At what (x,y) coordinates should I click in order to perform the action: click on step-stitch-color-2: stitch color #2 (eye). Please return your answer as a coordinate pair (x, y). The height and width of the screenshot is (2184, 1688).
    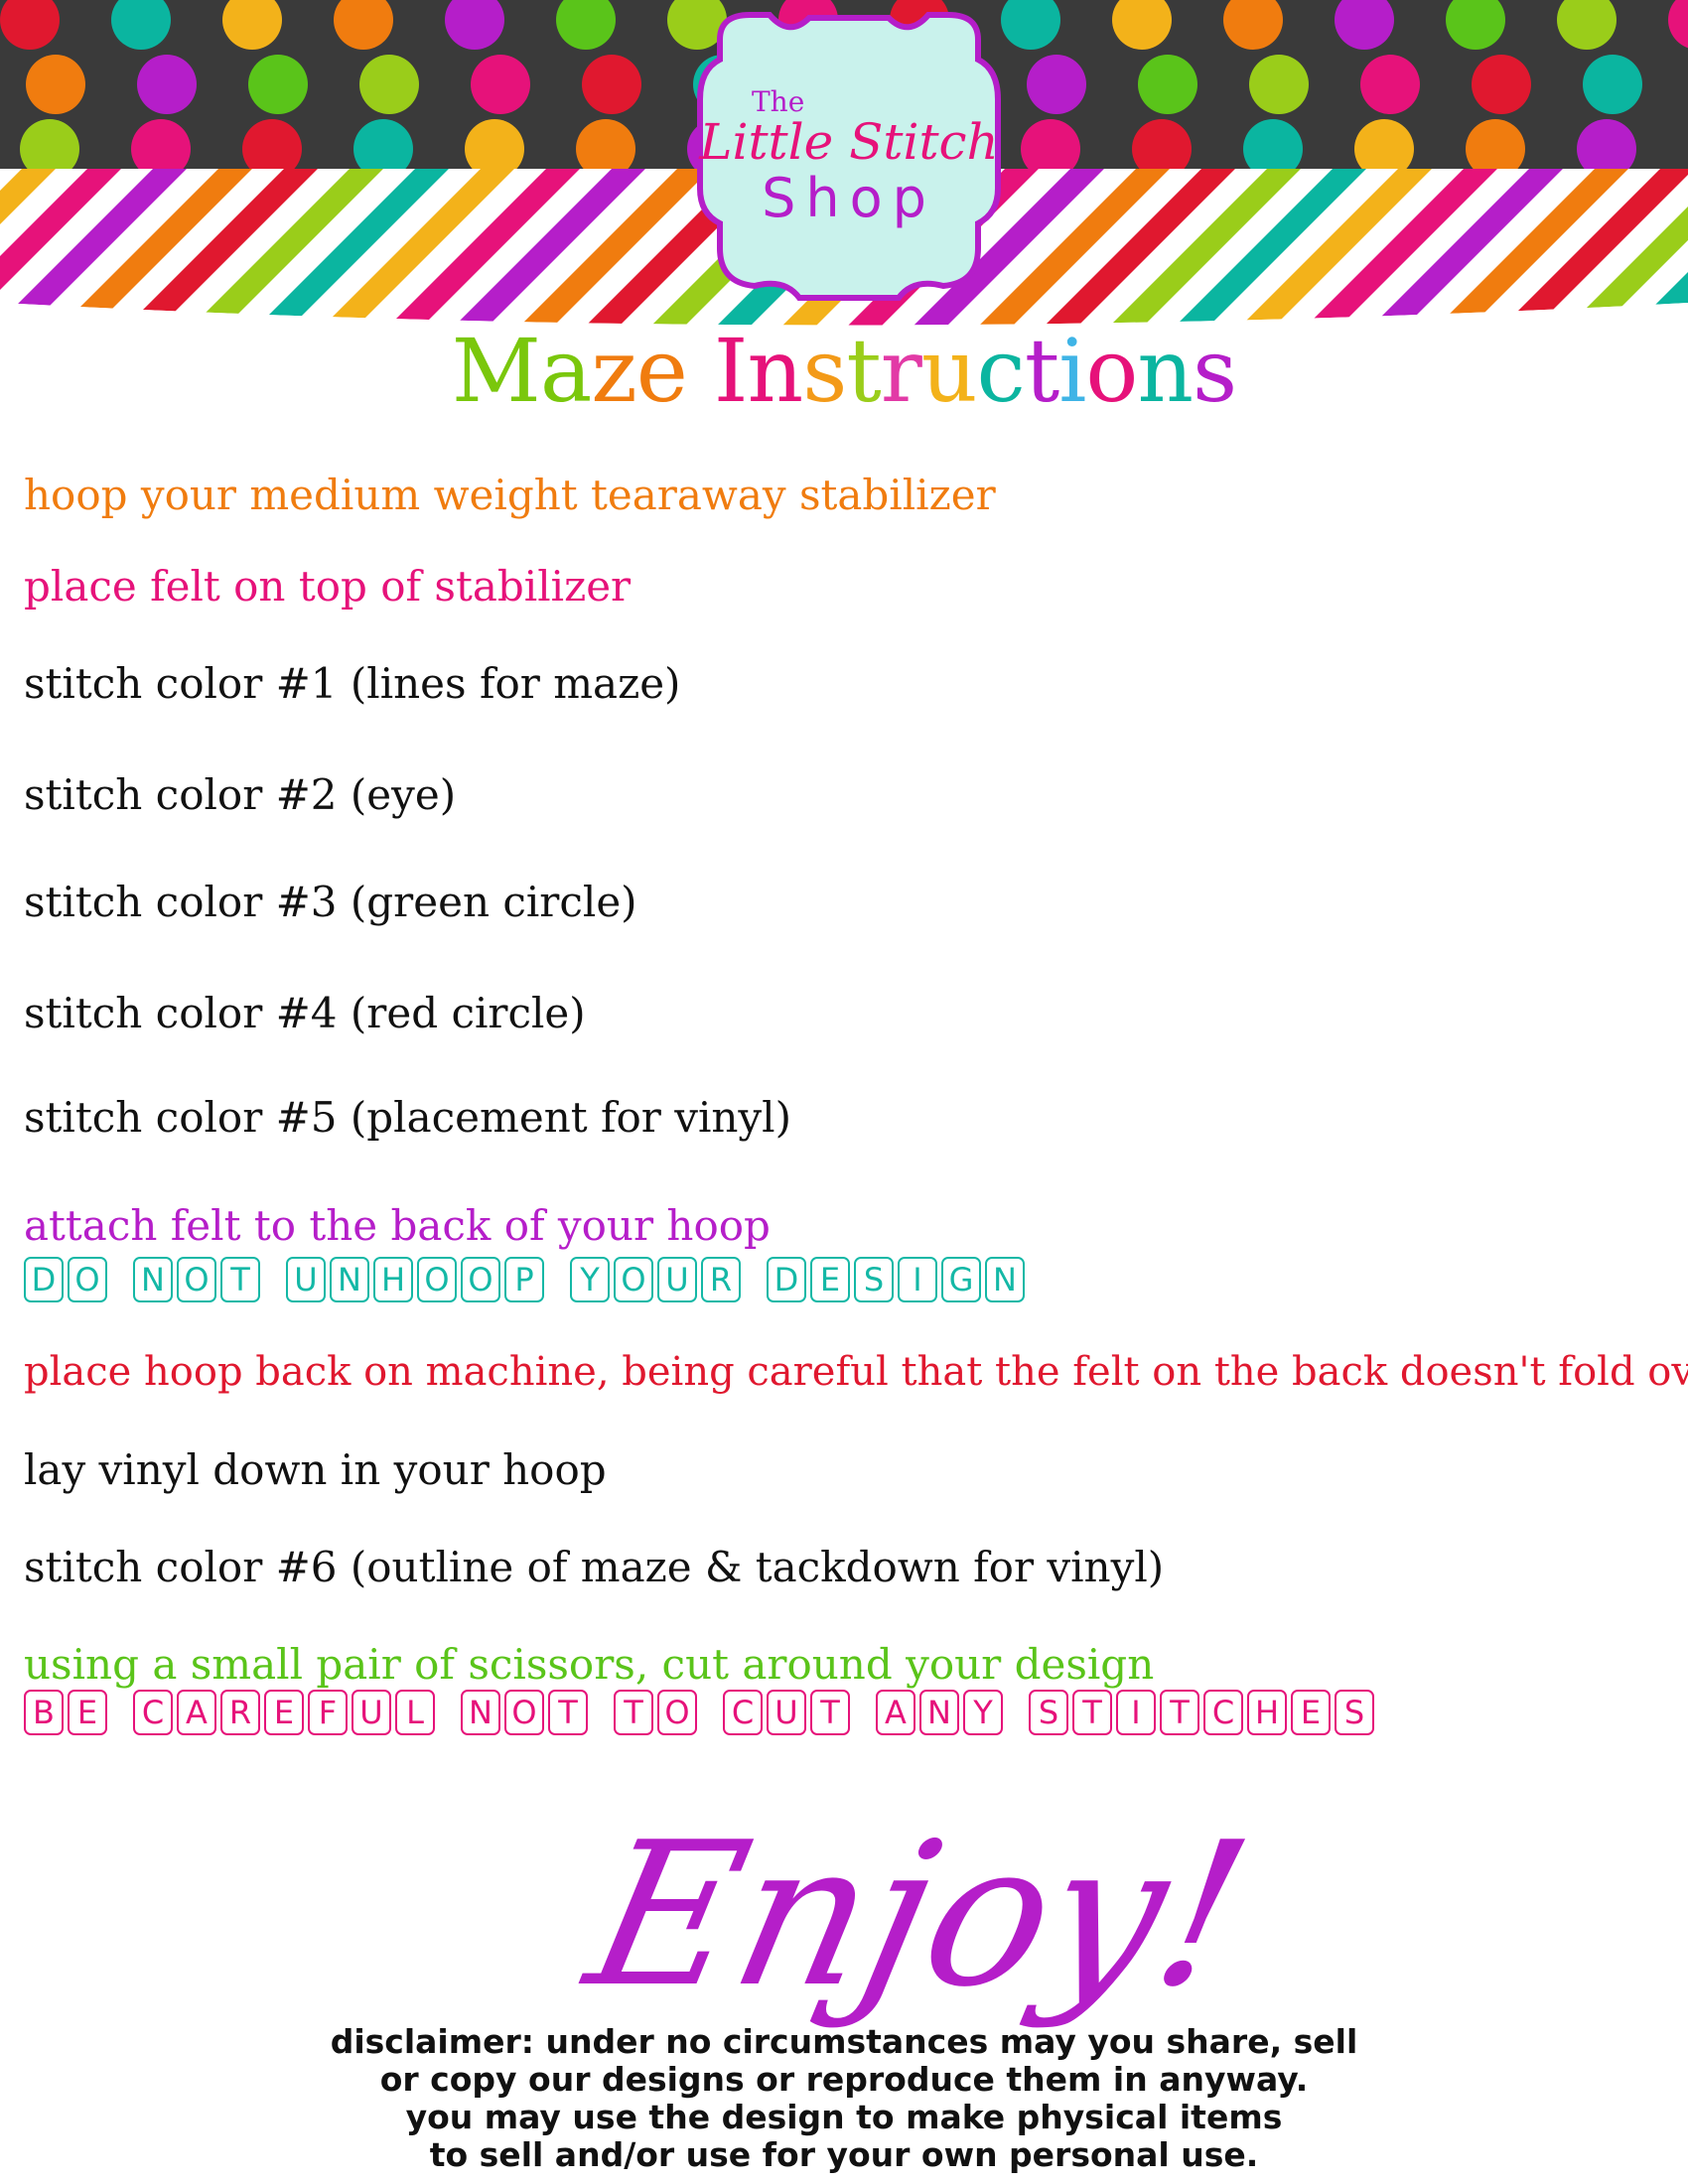
    Looking at the image, I should click on (240, 794).